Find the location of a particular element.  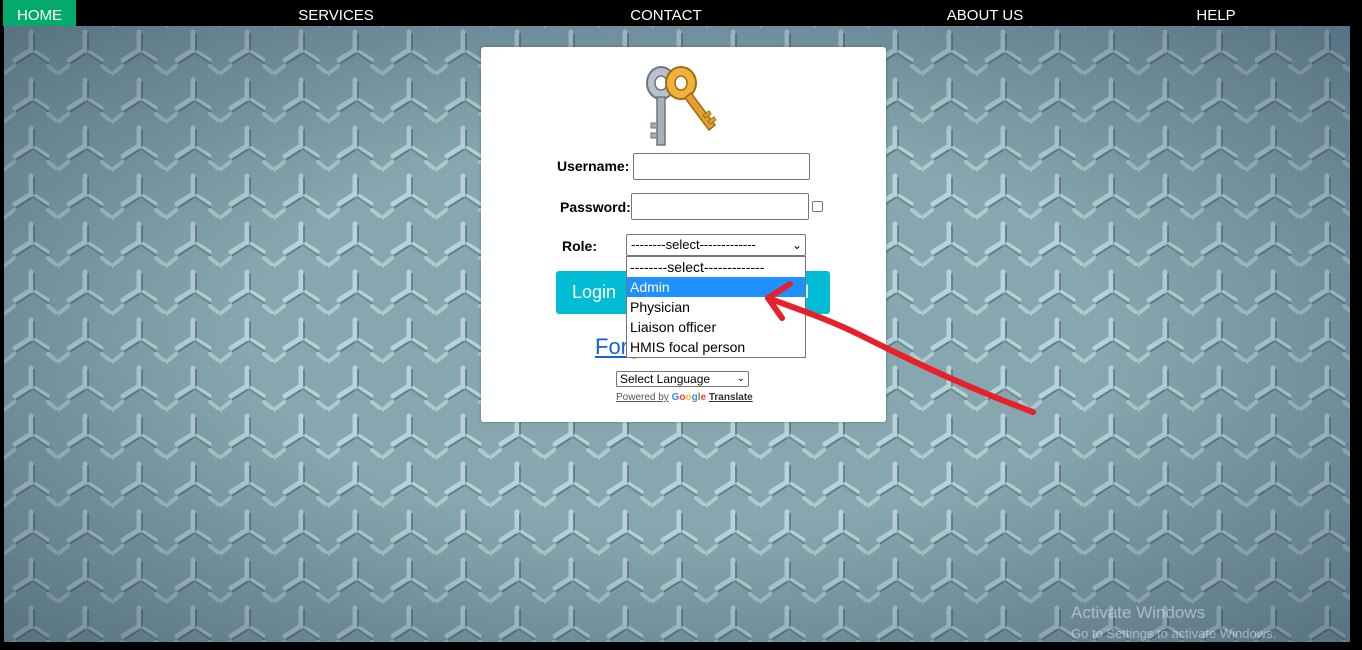

password-input is located at coordinates (720, 206).